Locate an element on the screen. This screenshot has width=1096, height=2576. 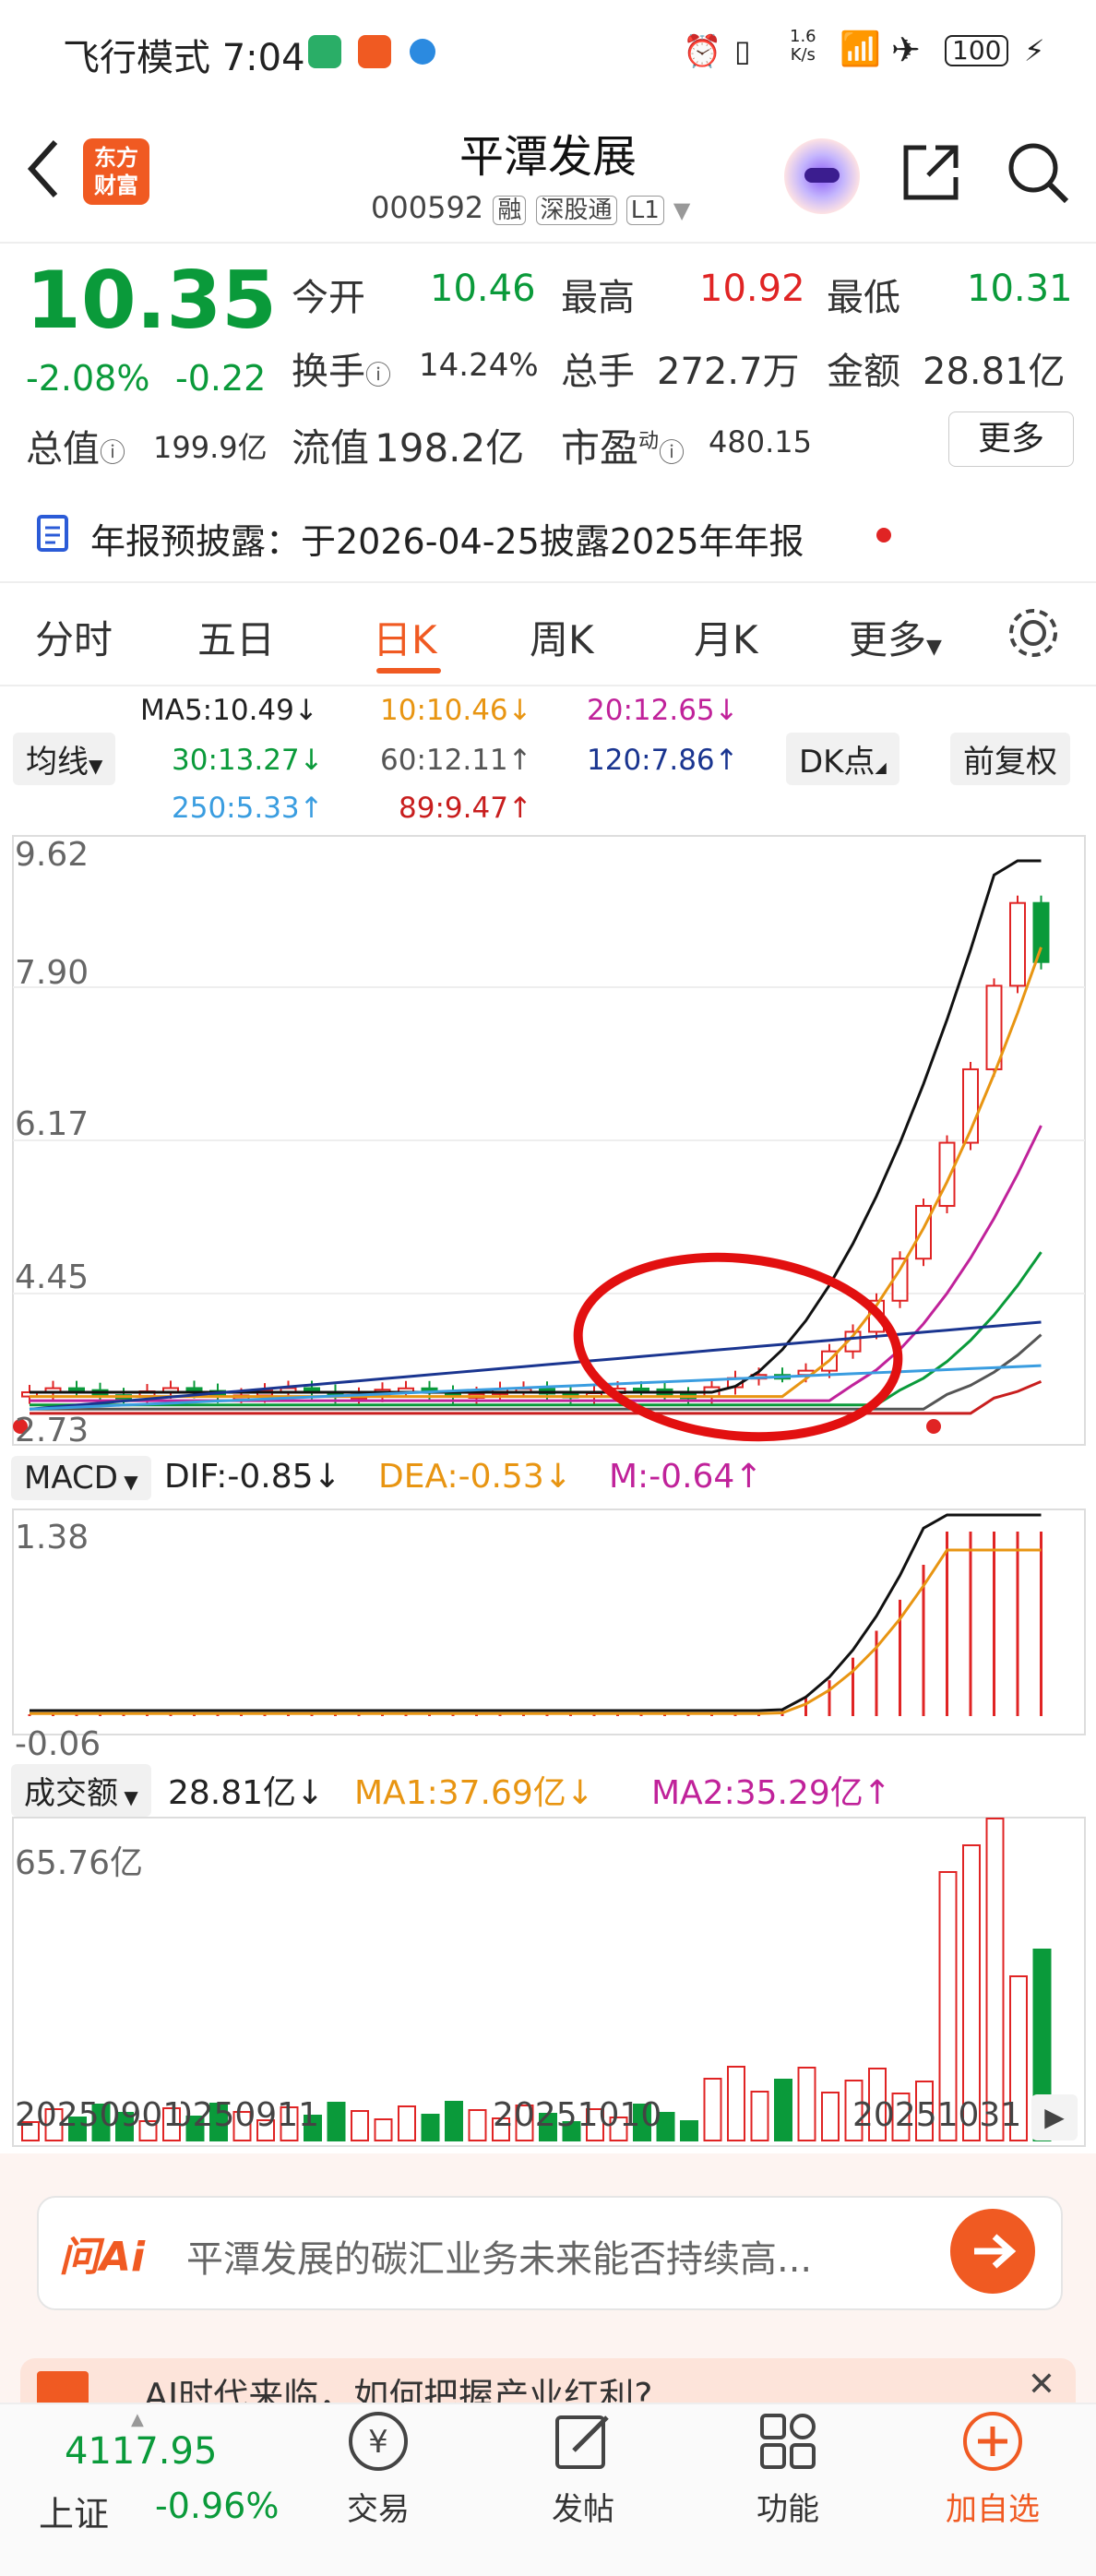
divider is located at coordinates (548, 582).